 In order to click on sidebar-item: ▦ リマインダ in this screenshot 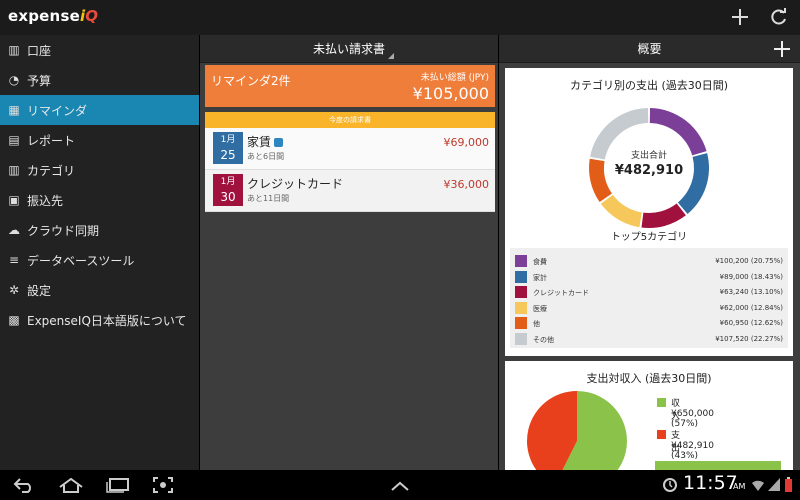, I will do `click(99, 110)`.